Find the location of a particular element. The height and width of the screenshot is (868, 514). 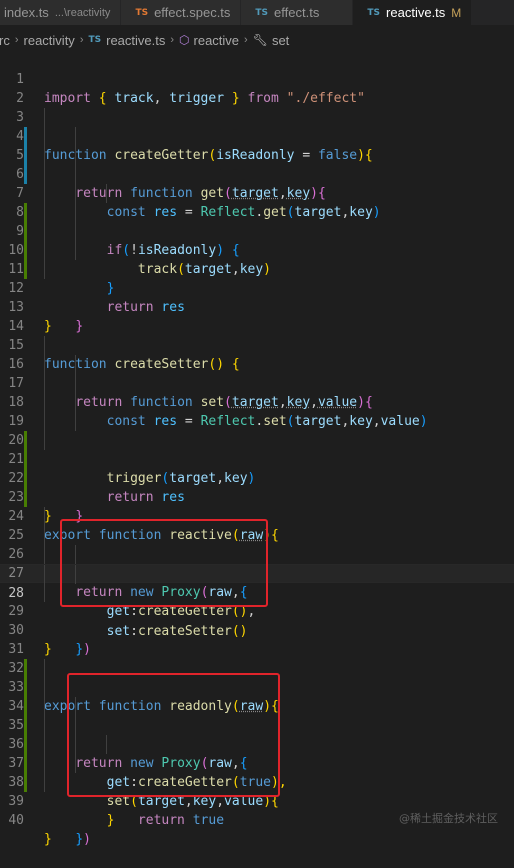

code-line: 9 } is located at coordinates (257, 249).